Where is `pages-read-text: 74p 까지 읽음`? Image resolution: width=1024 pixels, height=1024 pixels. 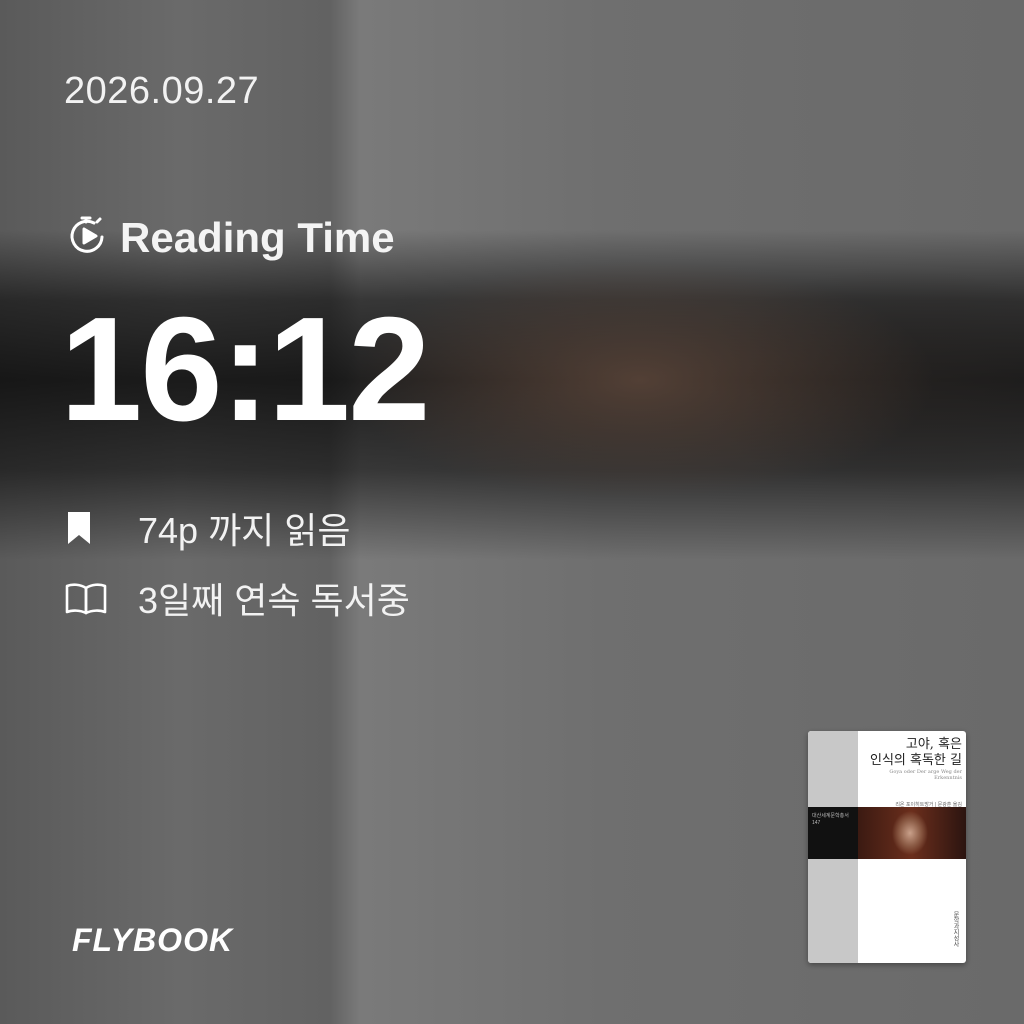
pages-read-text: 74p 까지 읽음 is located at coordinates (244, 530).